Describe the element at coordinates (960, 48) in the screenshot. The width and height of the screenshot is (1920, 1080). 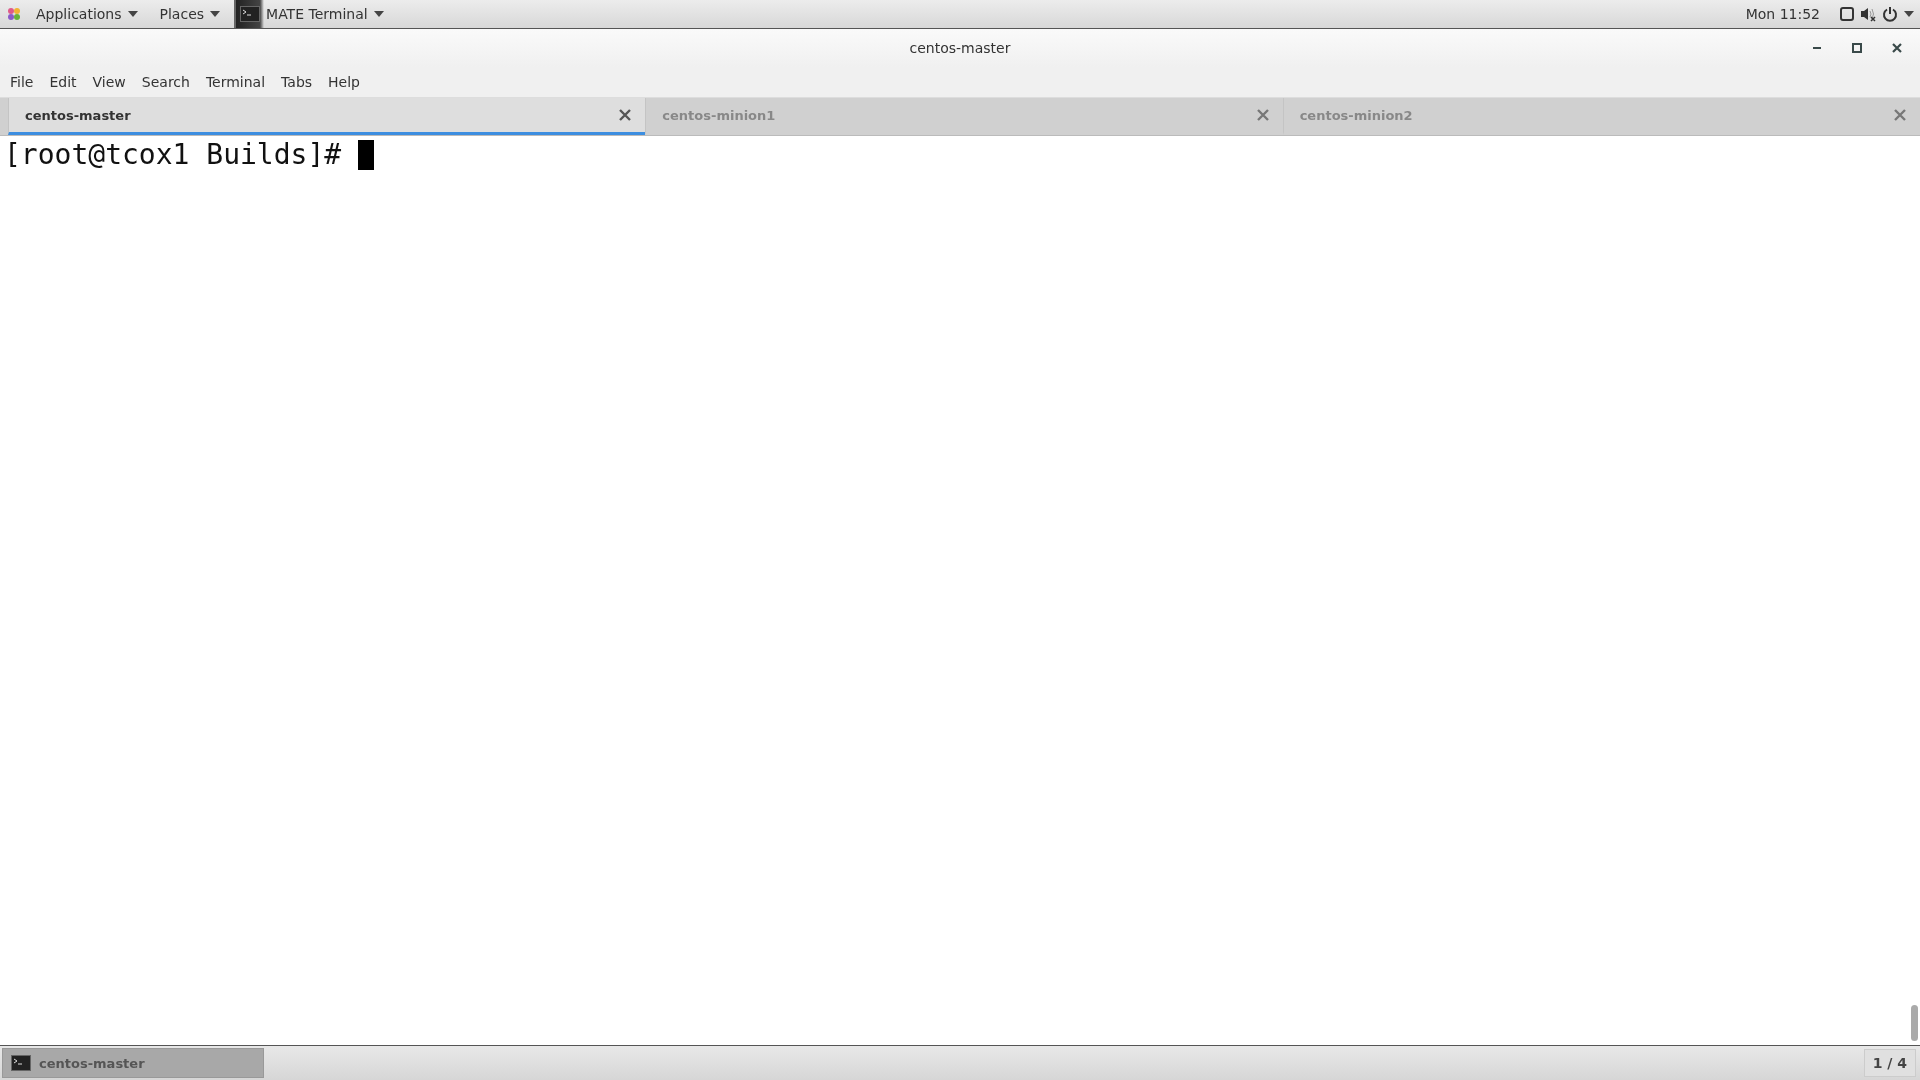
I see `window-title: centos-master` at that location.